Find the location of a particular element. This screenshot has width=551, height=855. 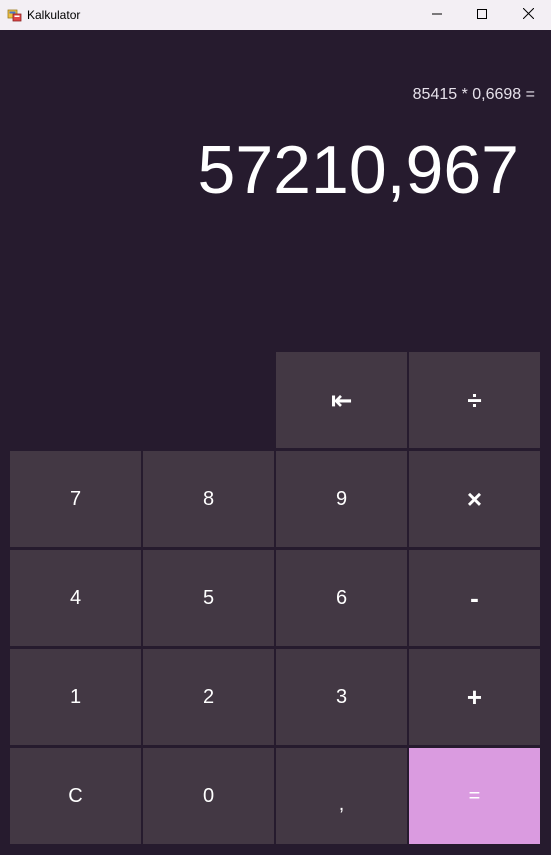

maximize-icon is located at coordinates (482, 15).